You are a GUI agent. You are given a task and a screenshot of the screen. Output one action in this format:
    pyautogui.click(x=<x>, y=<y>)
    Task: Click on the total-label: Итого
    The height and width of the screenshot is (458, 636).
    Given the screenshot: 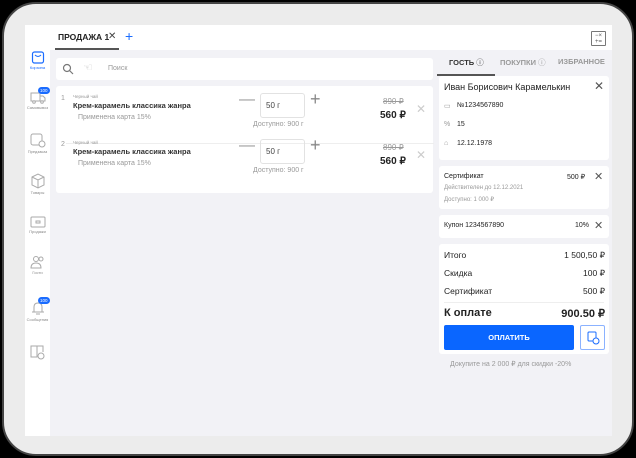 What is the action you would take?
    pyautogui.click(x=455, y=255)
    